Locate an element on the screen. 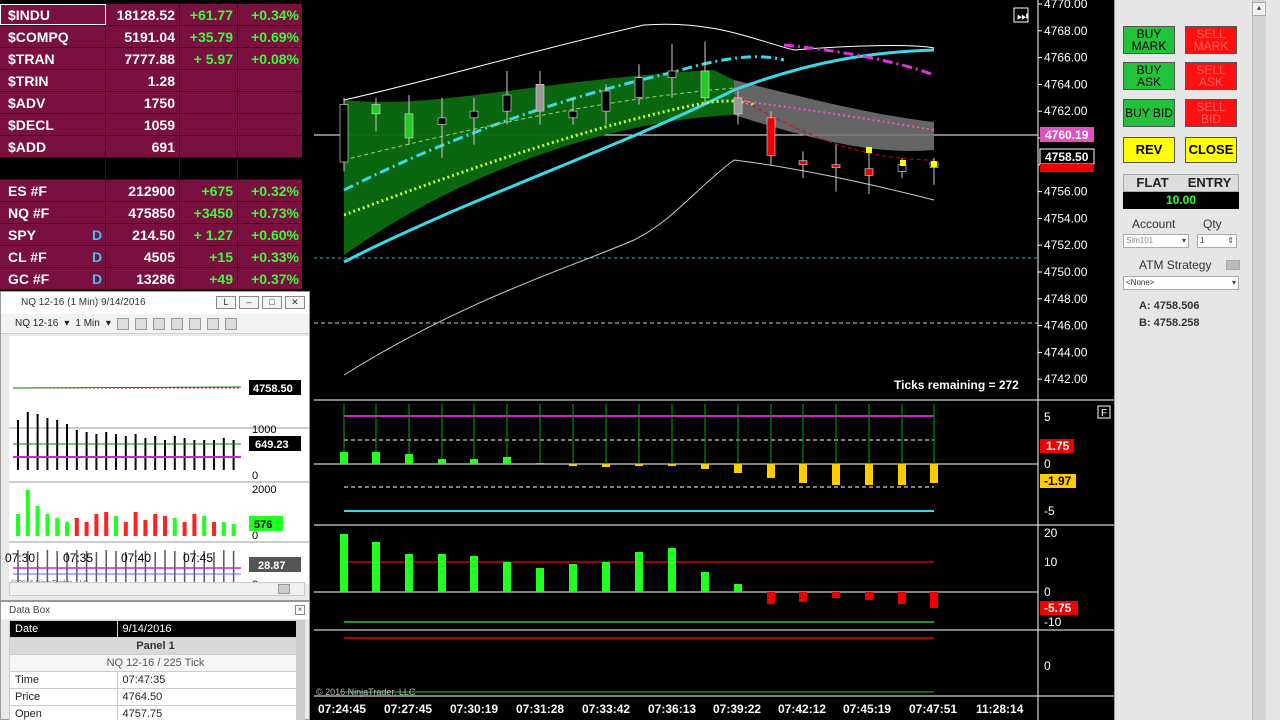 The image size is (1280, 720). last-price-cell: 5191.04 is located at coordinates (143, 36).